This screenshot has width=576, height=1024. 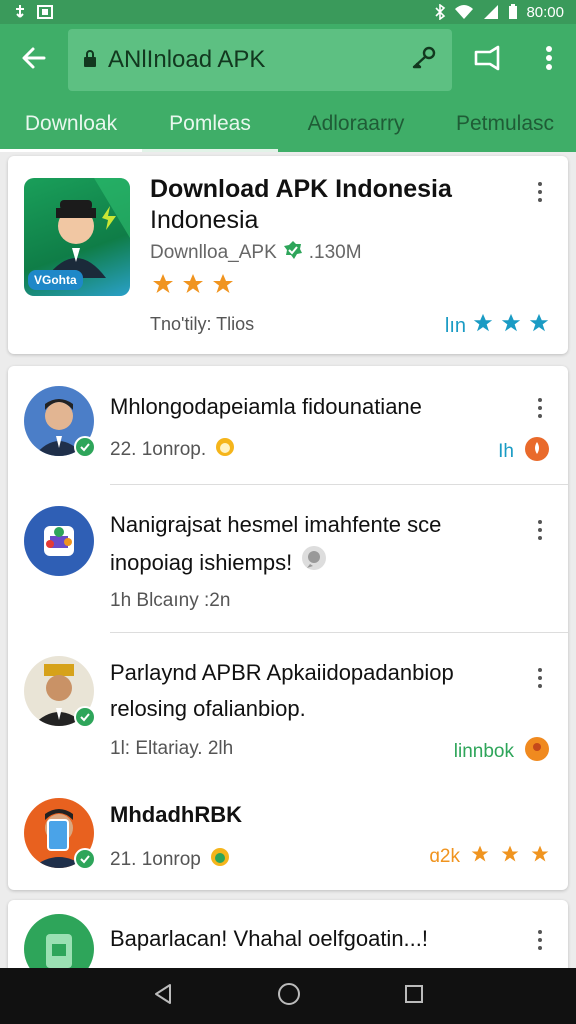 What do you see at coordinates (276, 524) in the screenshot?
I see `list-item-title: Nanigrajsat hesmel imahfente sce` at bounding box center [276, 524].